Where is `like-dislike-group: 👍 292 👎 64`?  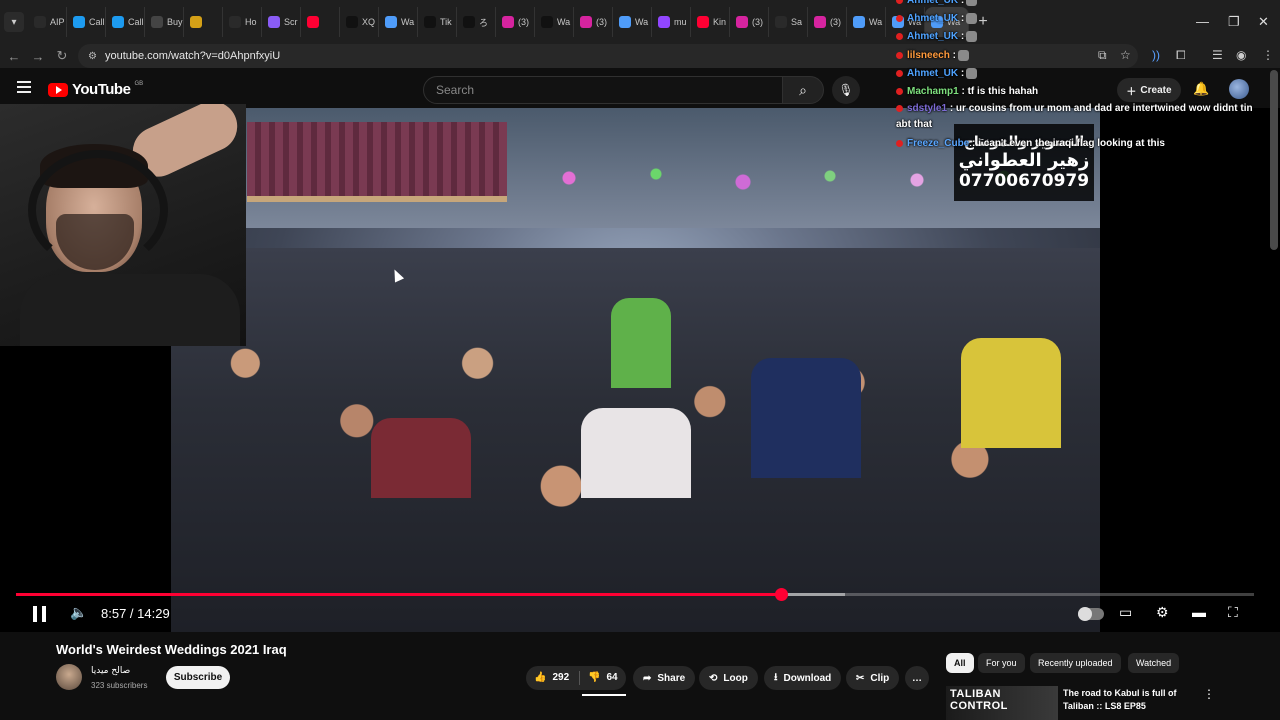 like-dislike-group: 👍 292 👎 64 is located at coordinates (576, 678).